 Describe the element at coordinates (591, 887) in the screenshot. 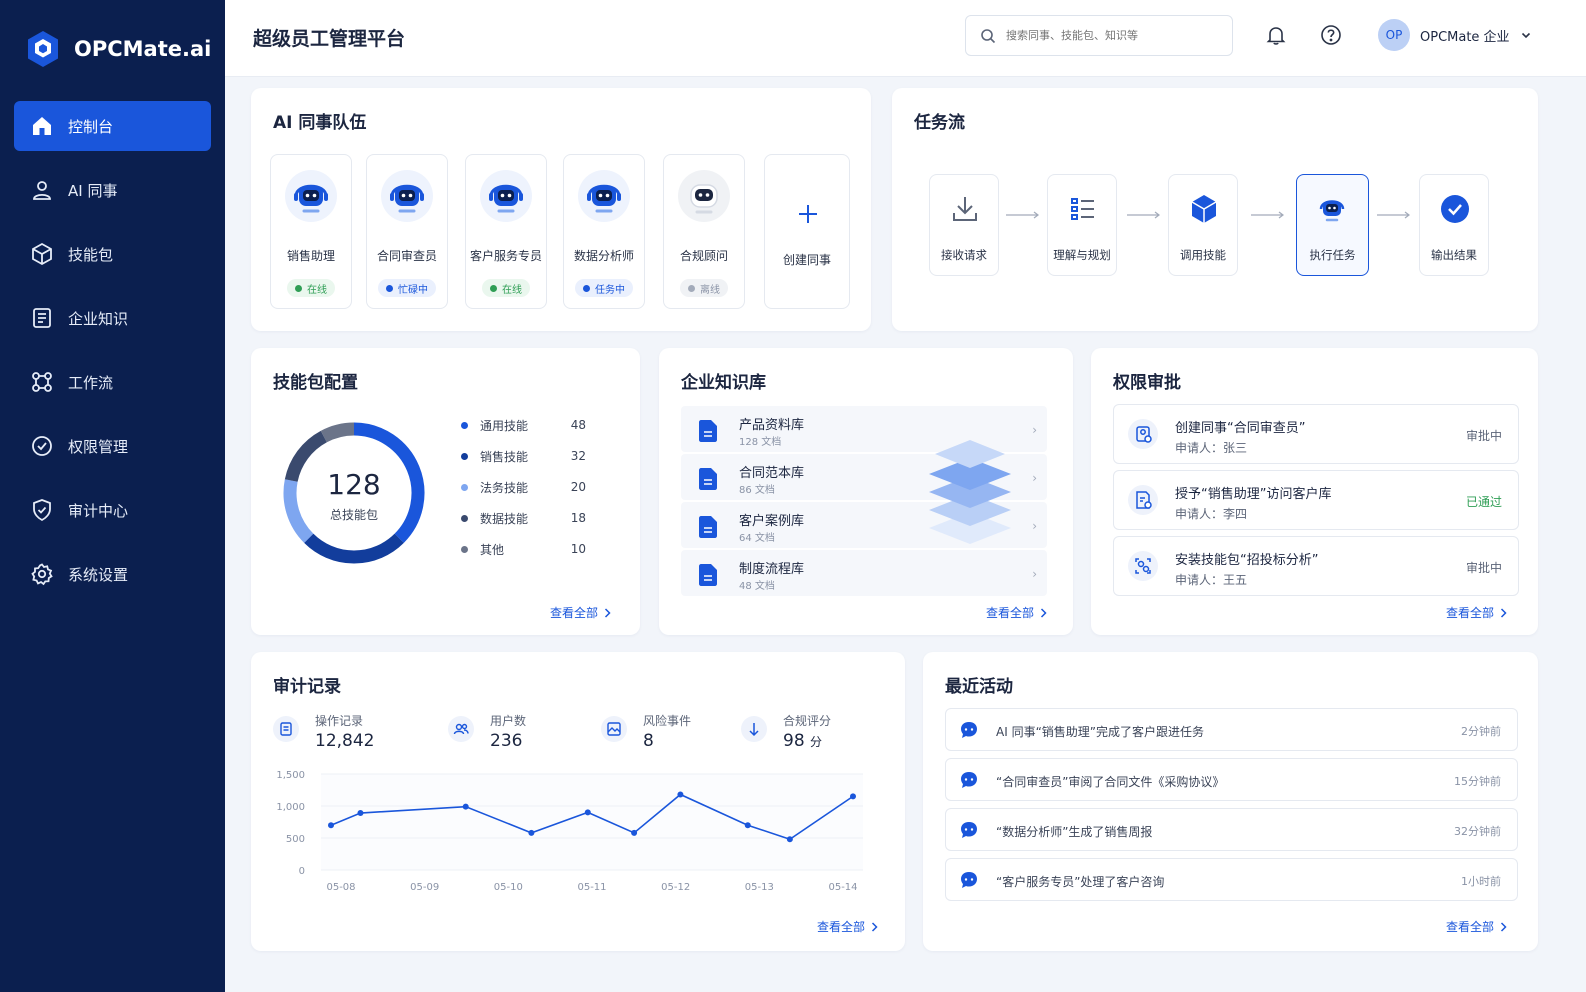

I see `x-tick-label: 05-11` at that location.